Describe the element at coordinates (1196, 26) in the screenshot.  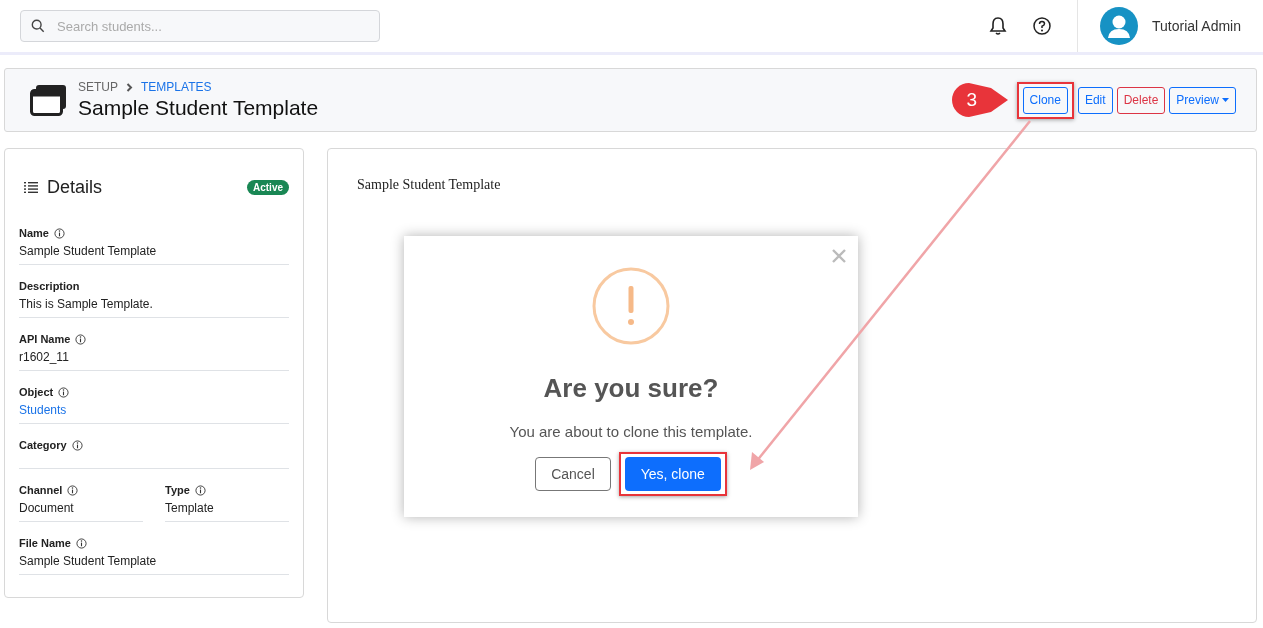
I see `user-name: Tutorial Admin` at that location.